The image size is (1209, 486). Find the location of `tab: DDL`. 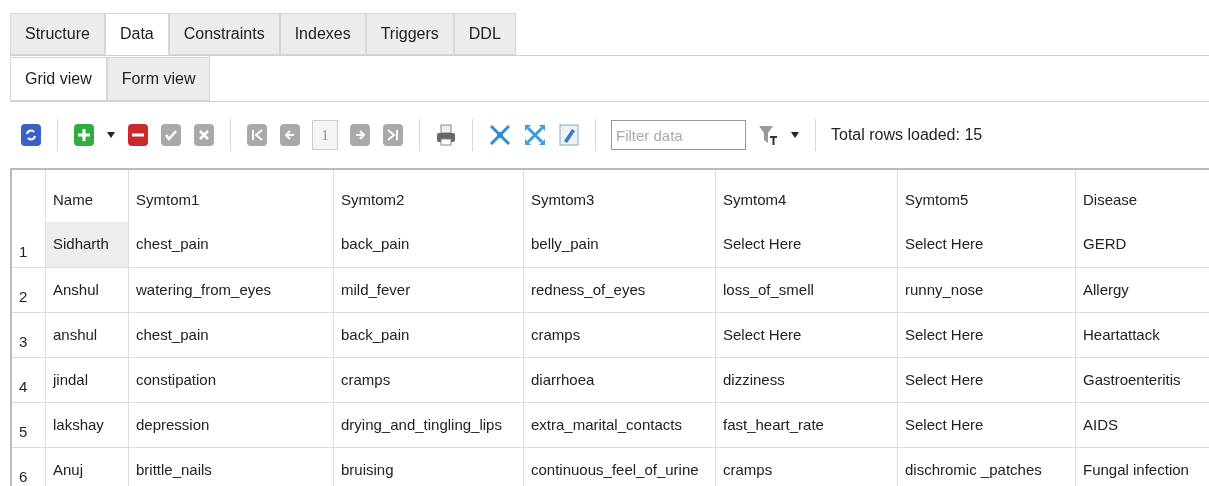

tab: DDL is located at coordinates (484, 34).